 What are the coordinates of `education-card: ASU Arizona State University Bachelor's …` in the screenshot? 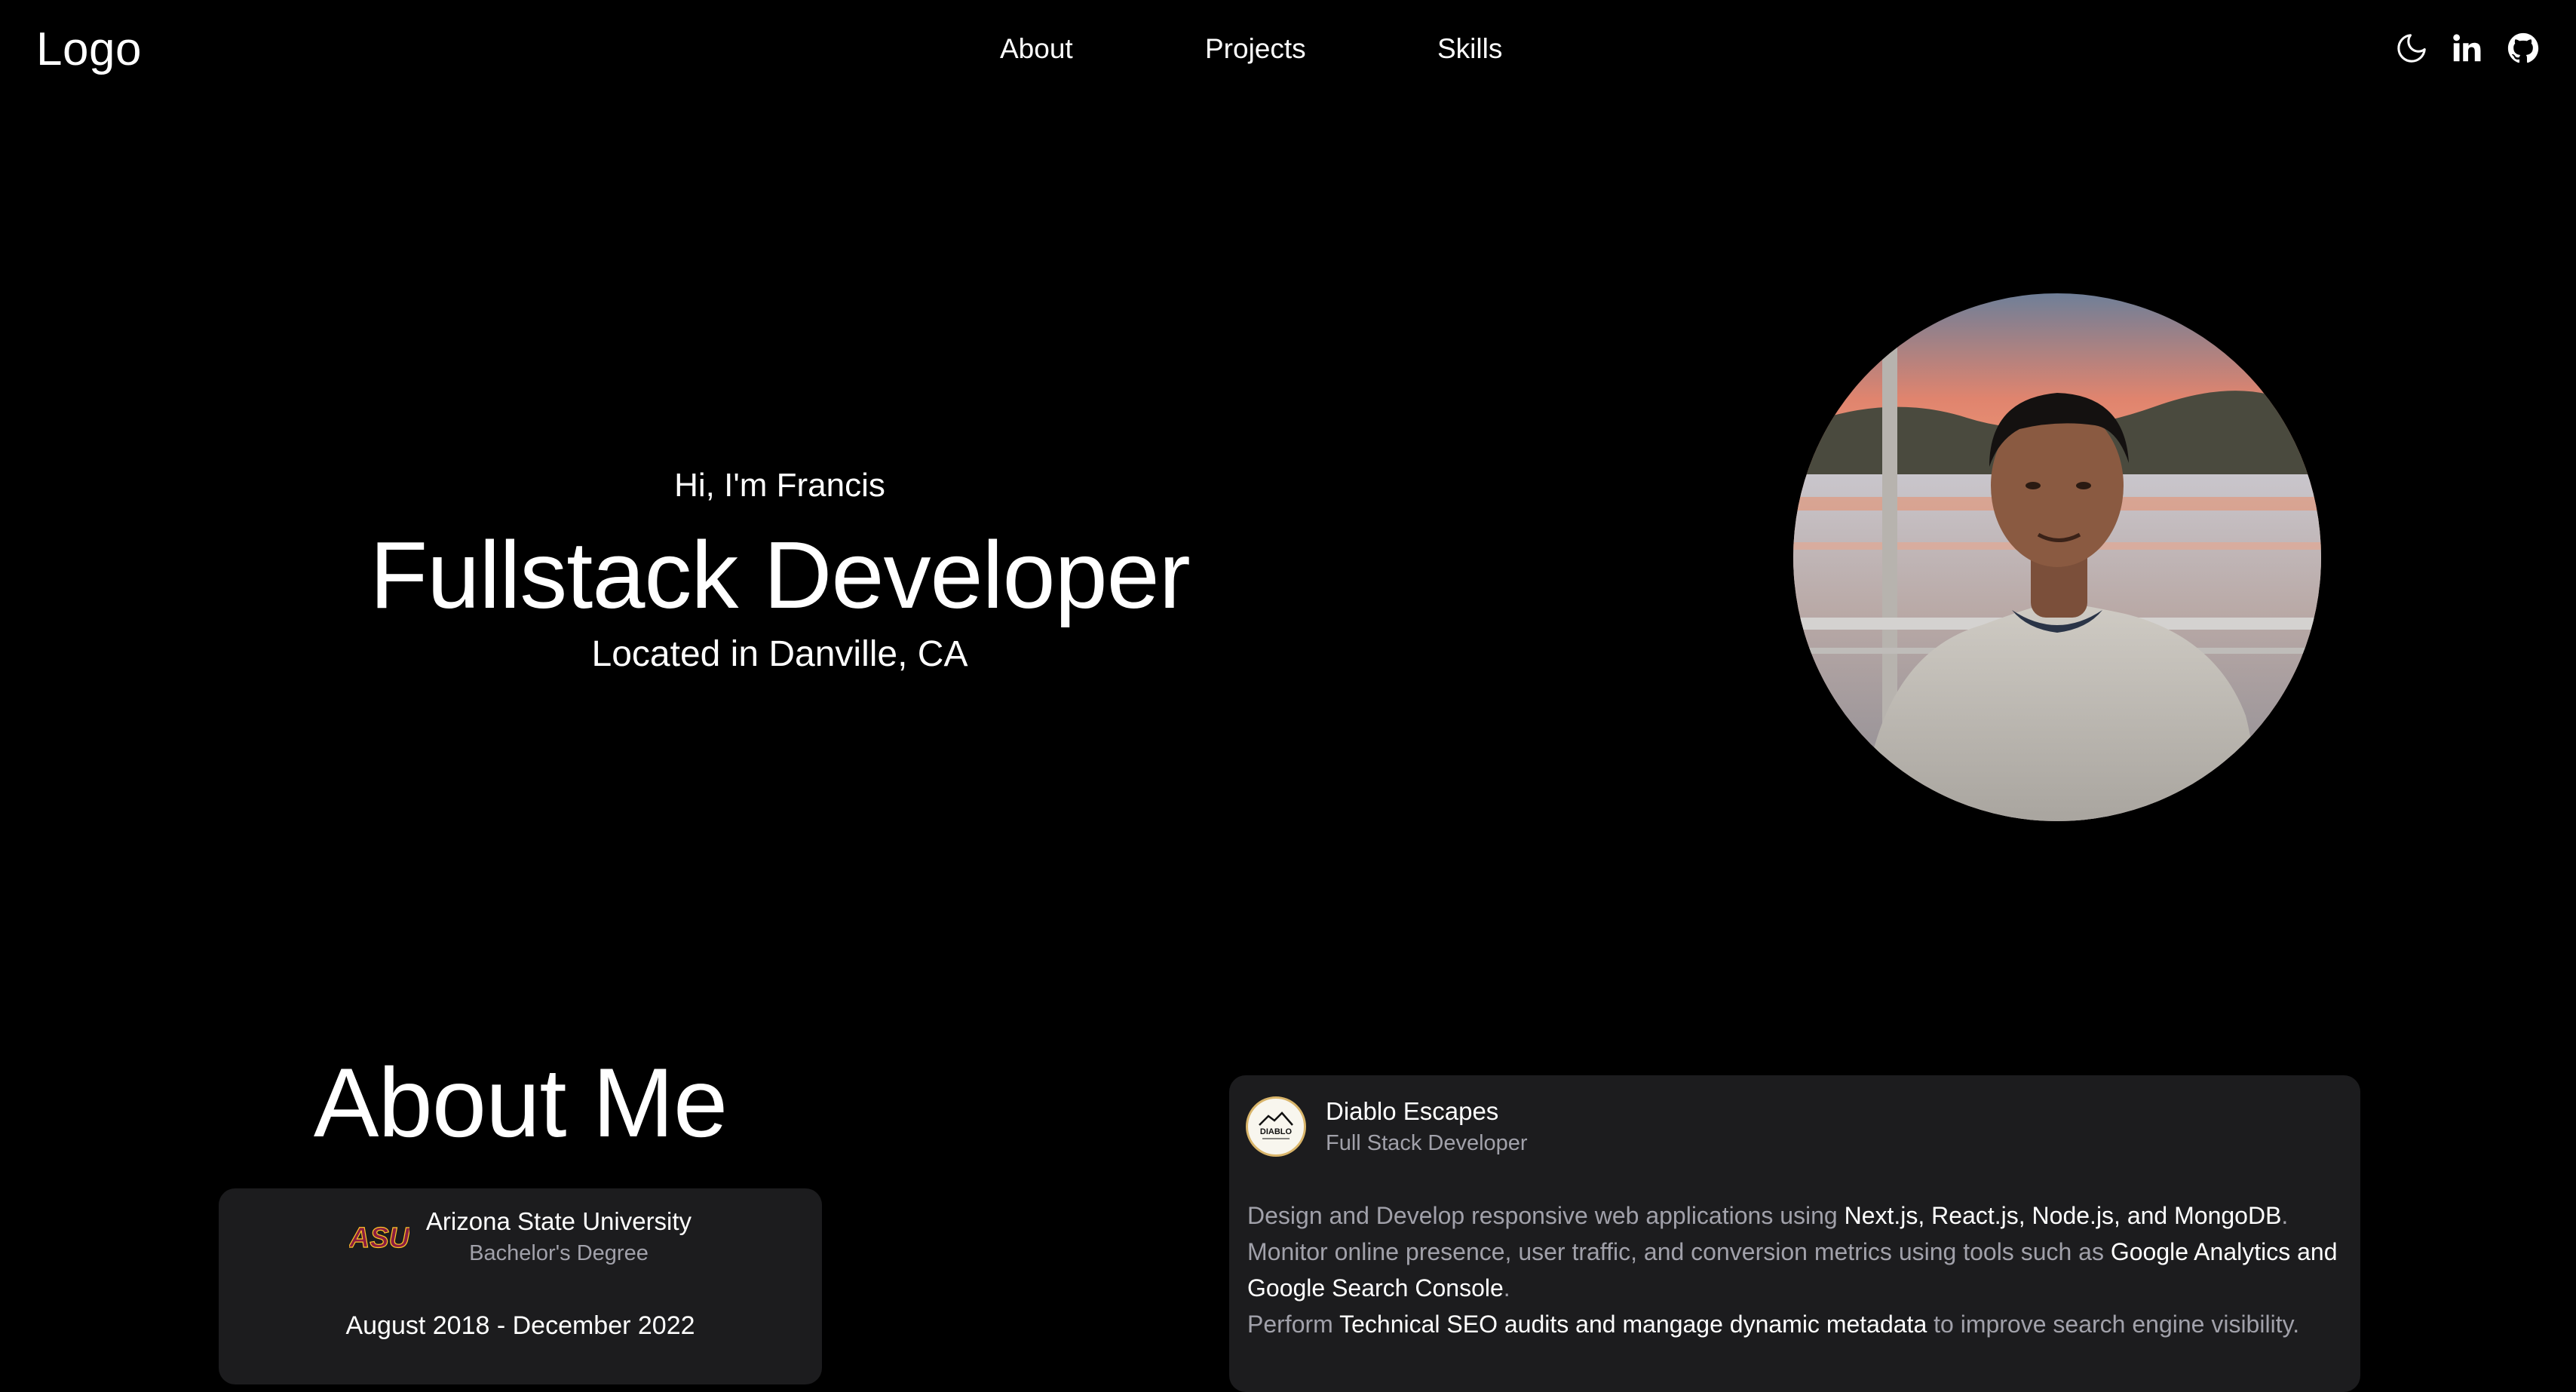 It's located at (520, 1286).